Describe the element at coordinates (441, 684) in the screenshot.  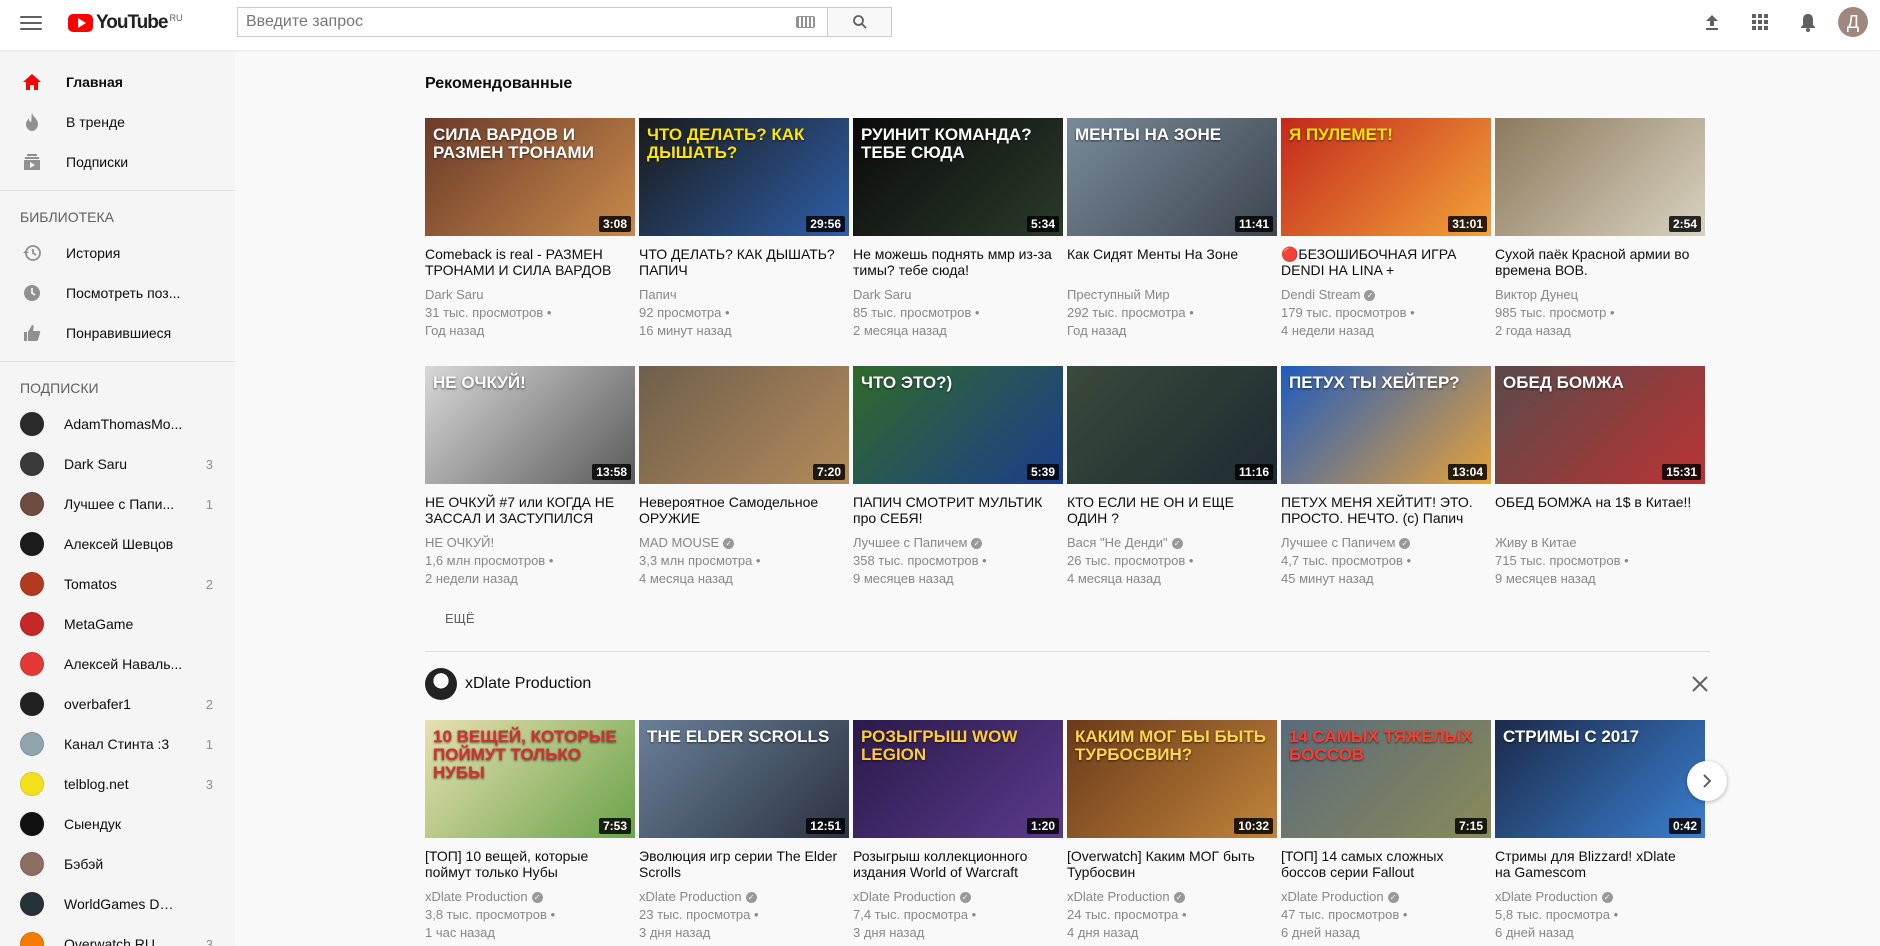
I see `channel-avatar` at that location.